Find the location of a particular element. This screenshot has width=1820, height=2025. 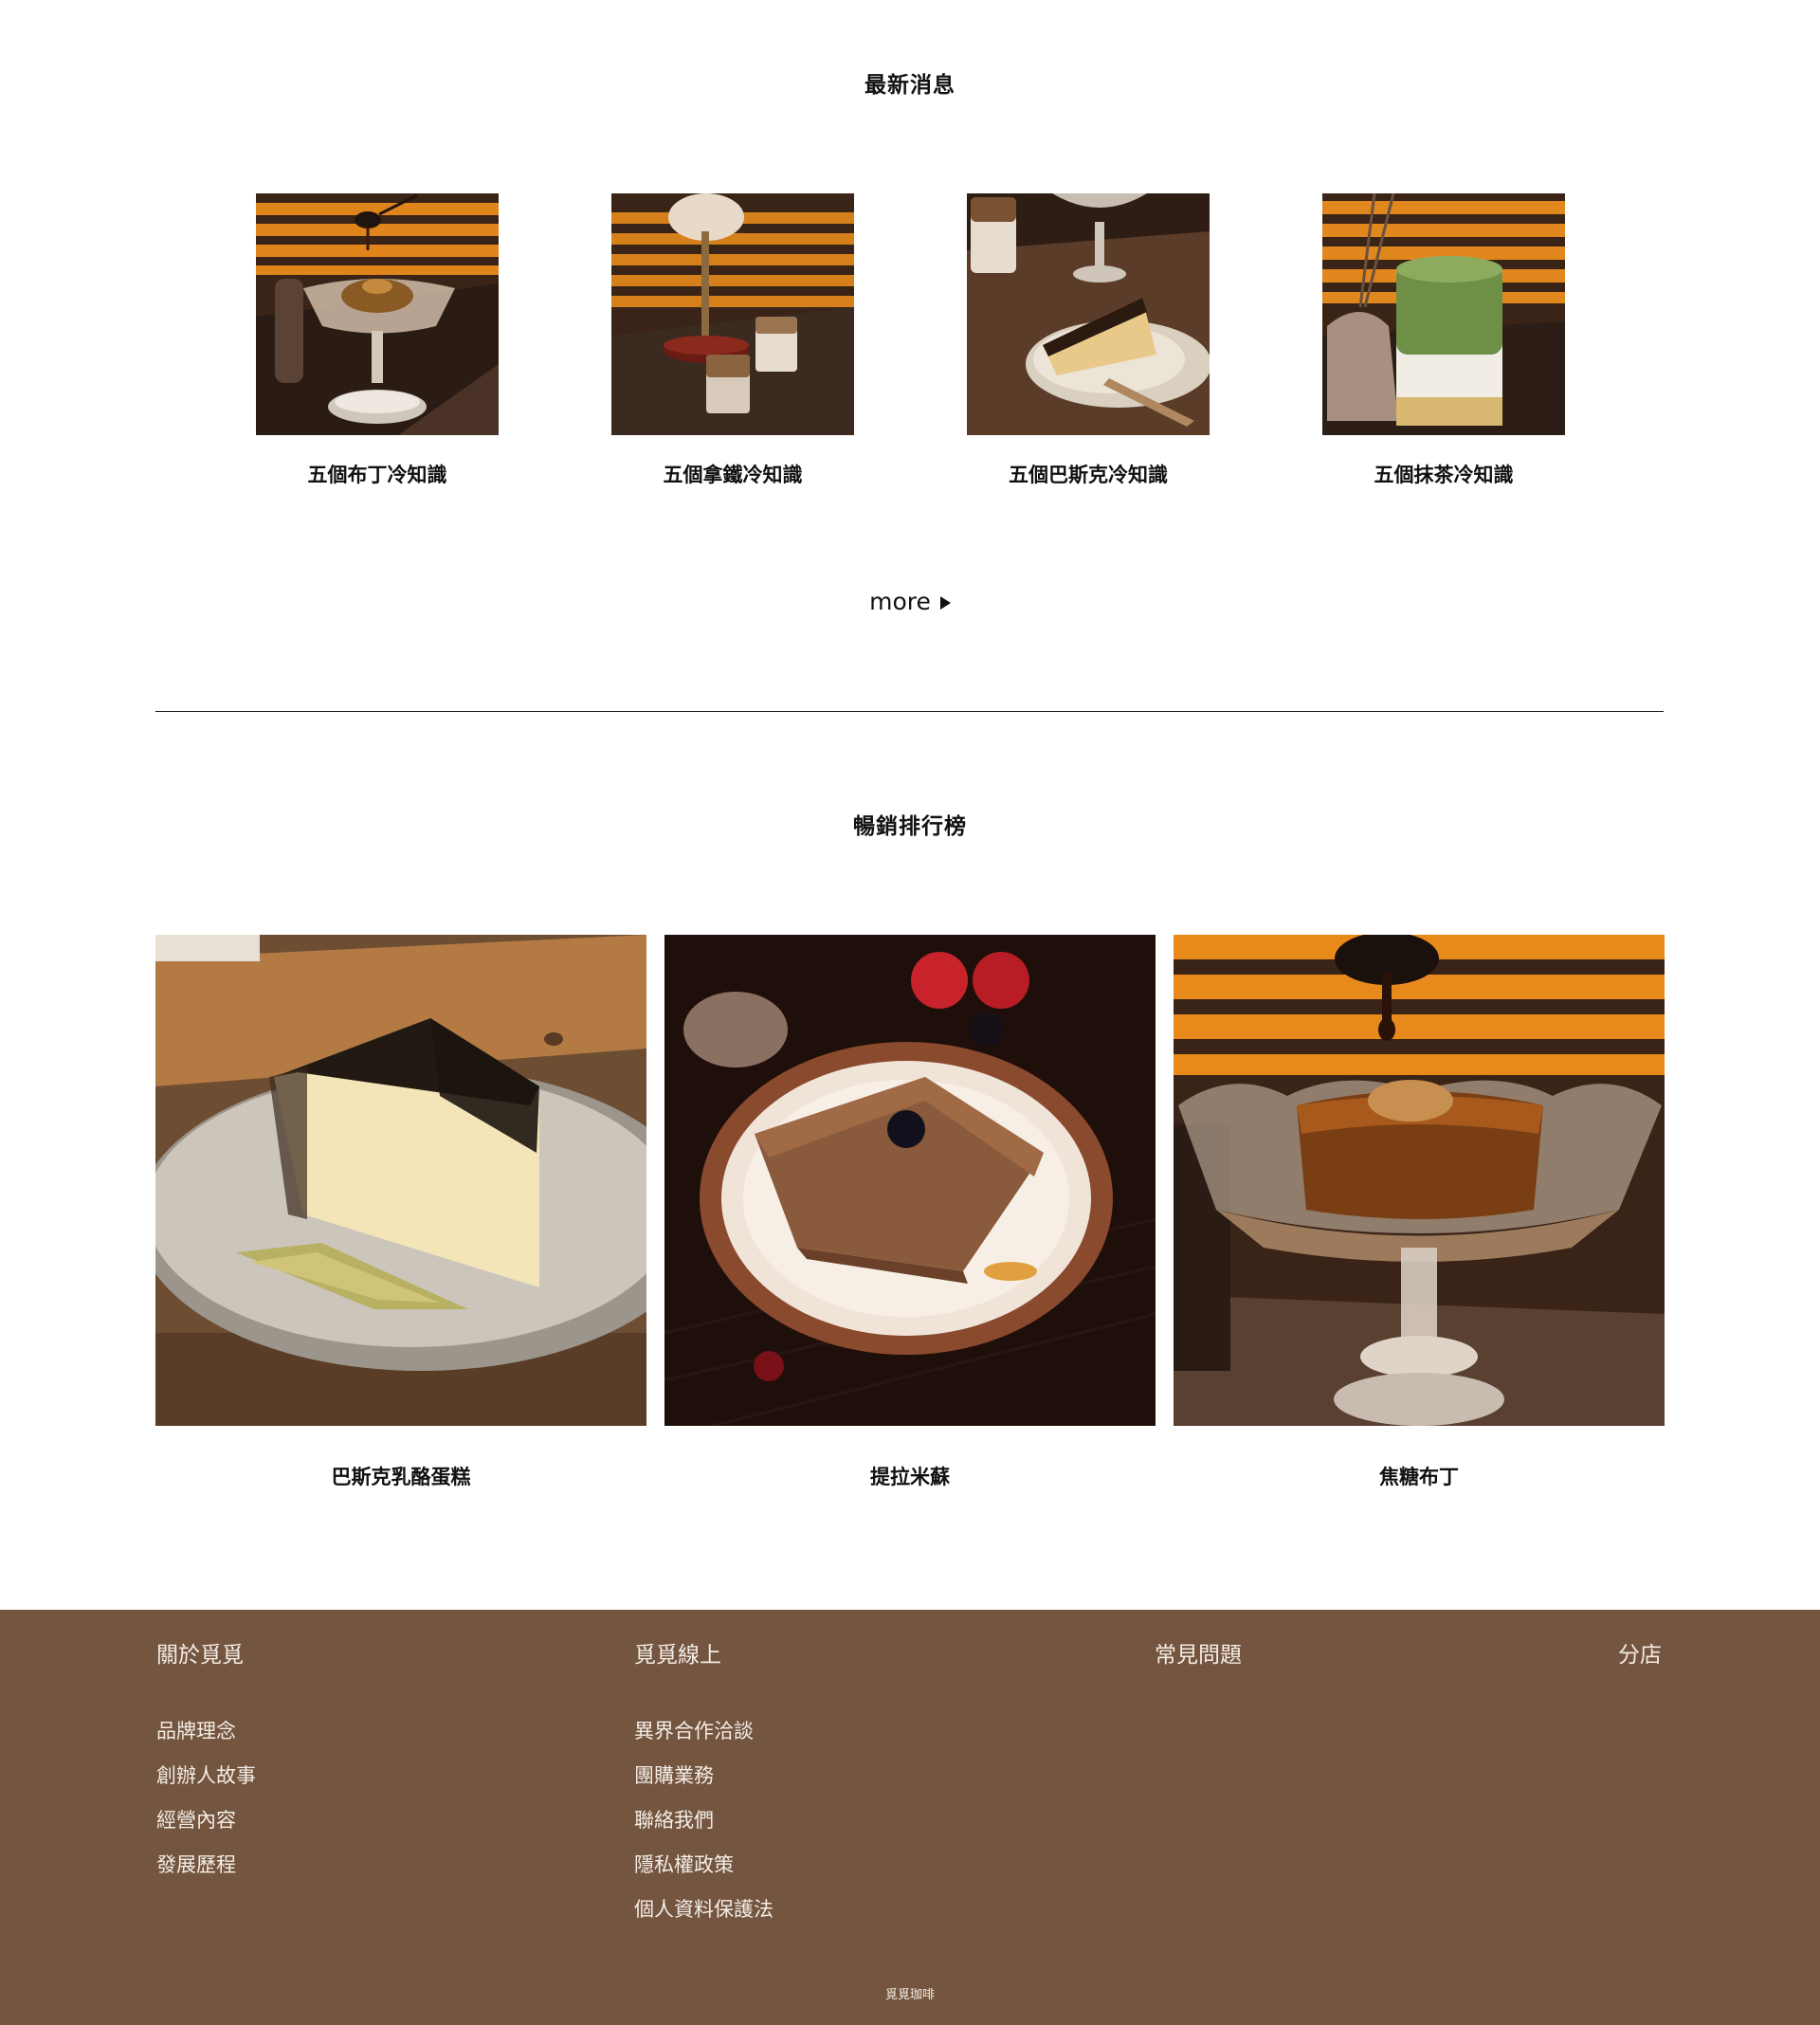

footer-link: 隱私權政策 is located at coordinates (704, 1873).